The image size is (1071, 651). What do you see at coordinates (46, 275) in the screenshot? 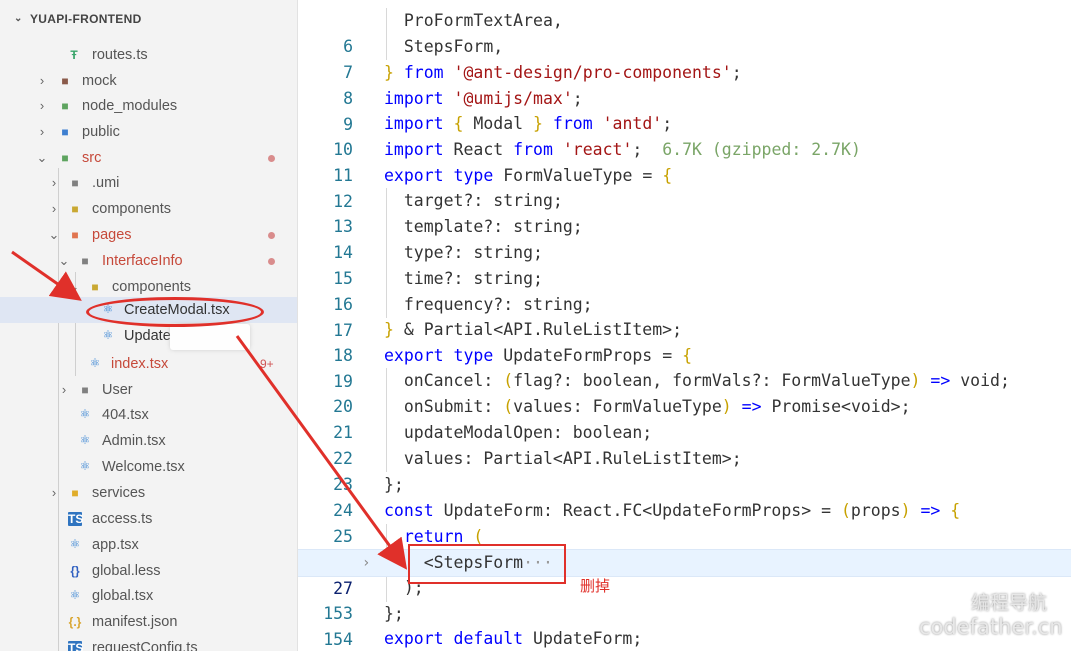
I see `arrow-to-file` at bounding box center [46, 275].